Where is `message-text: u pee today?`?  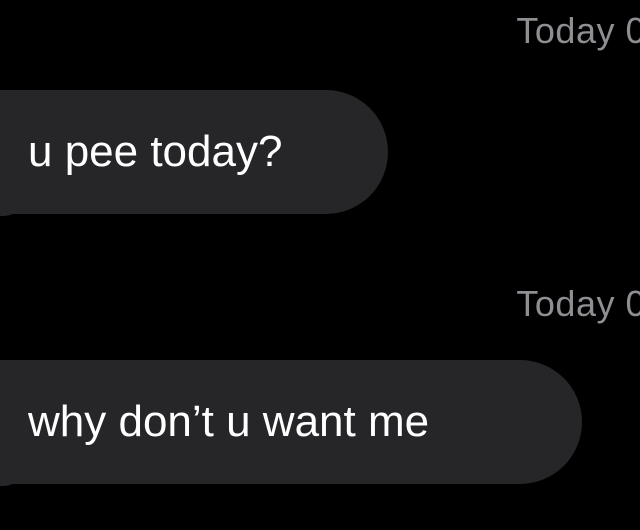
message-text: u pee today? is located at coordinates (155, 151).